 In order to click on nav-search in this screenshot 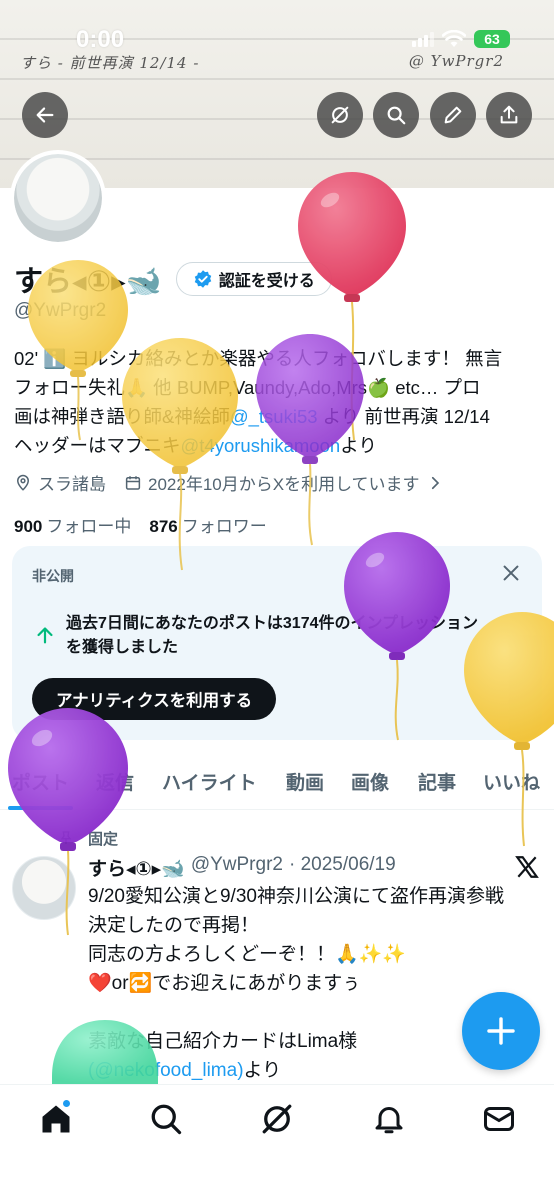, I will do `click(166, 1119)`.